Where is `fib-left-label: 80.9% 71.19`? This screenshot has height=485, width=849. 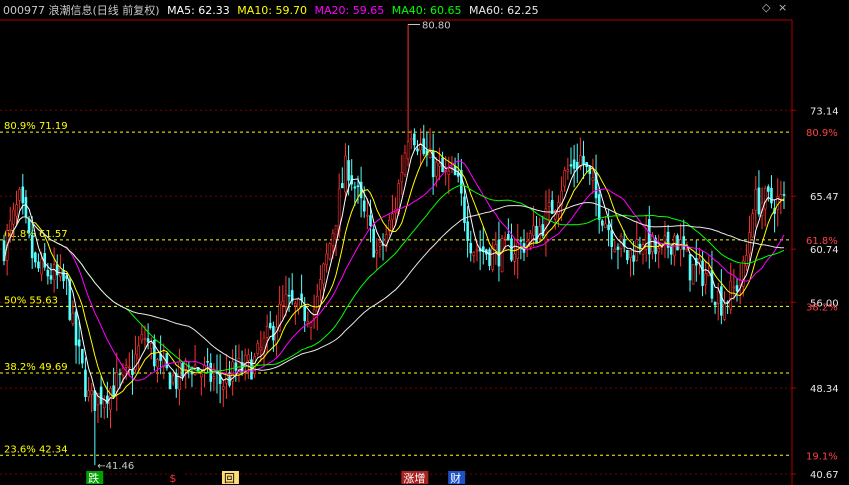 fib-left-label: 80.9% 71.19 is located at coordinates (36, 126).